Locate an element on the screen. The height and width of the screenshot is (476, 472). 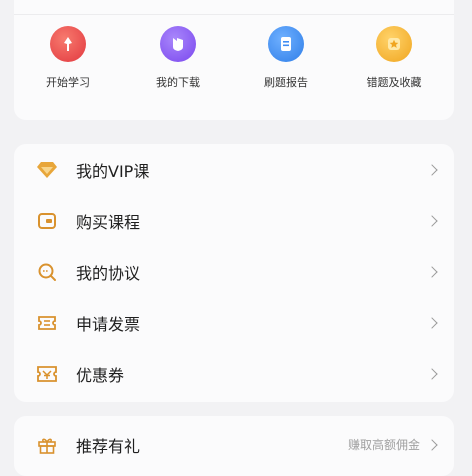
menu-item-label: 申请发票 is located at coordinates (108, 324).